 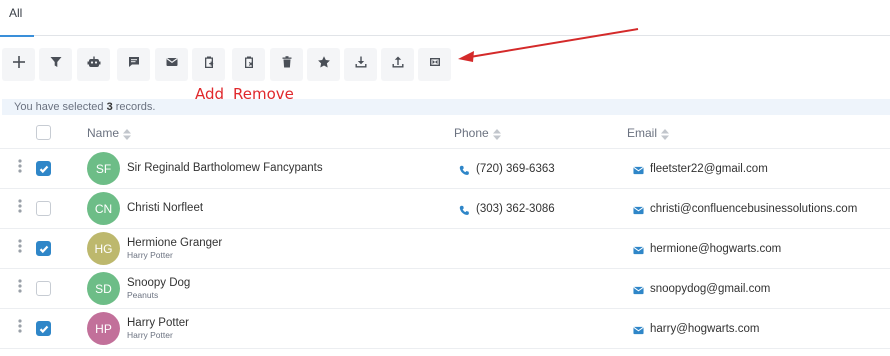 I want to click on avatar-initials: HG, so click(x=103, y=248).